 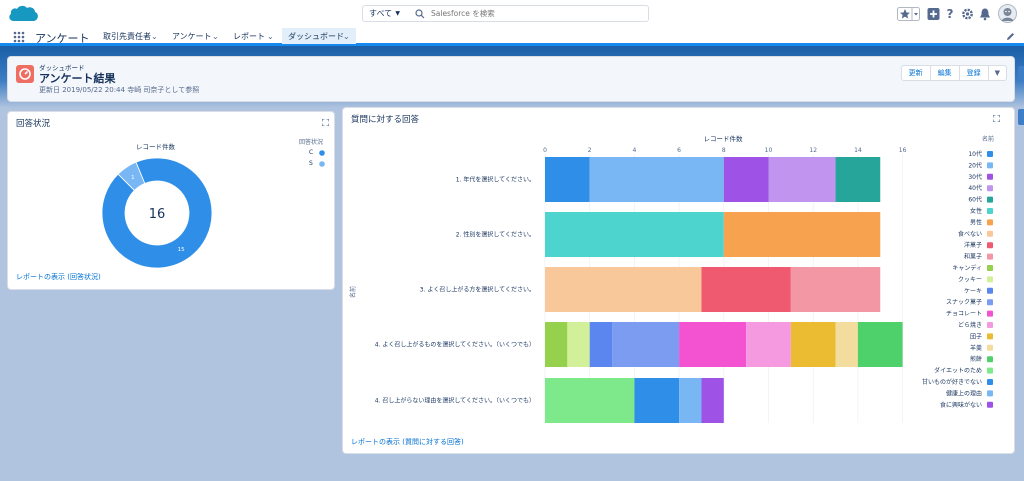 What do you see at coordinates (1007, 13) in the screenshot?
I see `avatar` at bounding box center [1007, 13].